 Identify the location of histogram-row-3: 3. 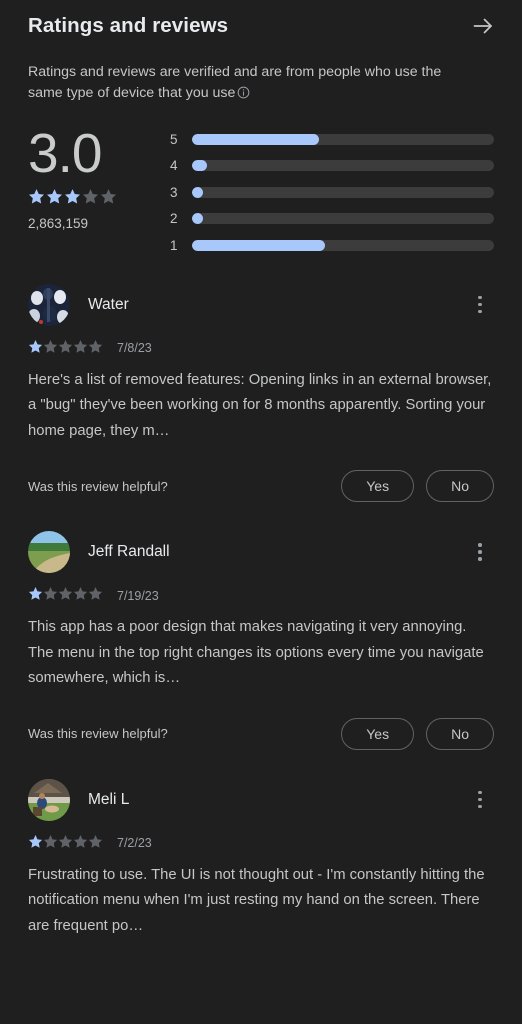
(332, 192).